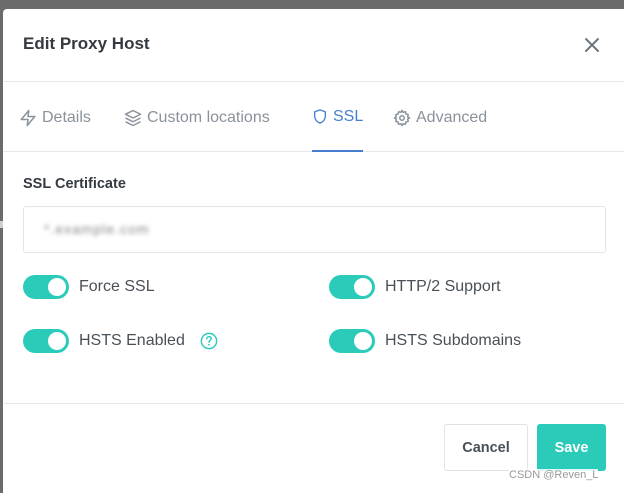  I want to click on http2-support-toggle-row: HTTP/2 Support, so click(415, 287).